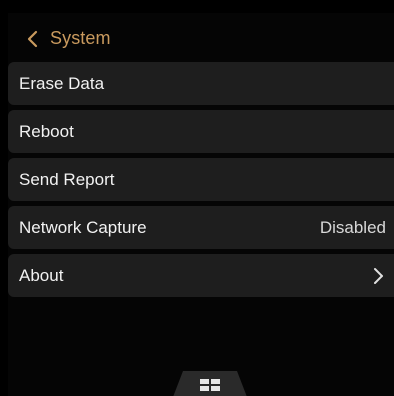 This screenshot has height=396, width=394. Describe the element at coordinates (67, 179) in the screenshot. I see `send-report-label: Send Report` at that location.